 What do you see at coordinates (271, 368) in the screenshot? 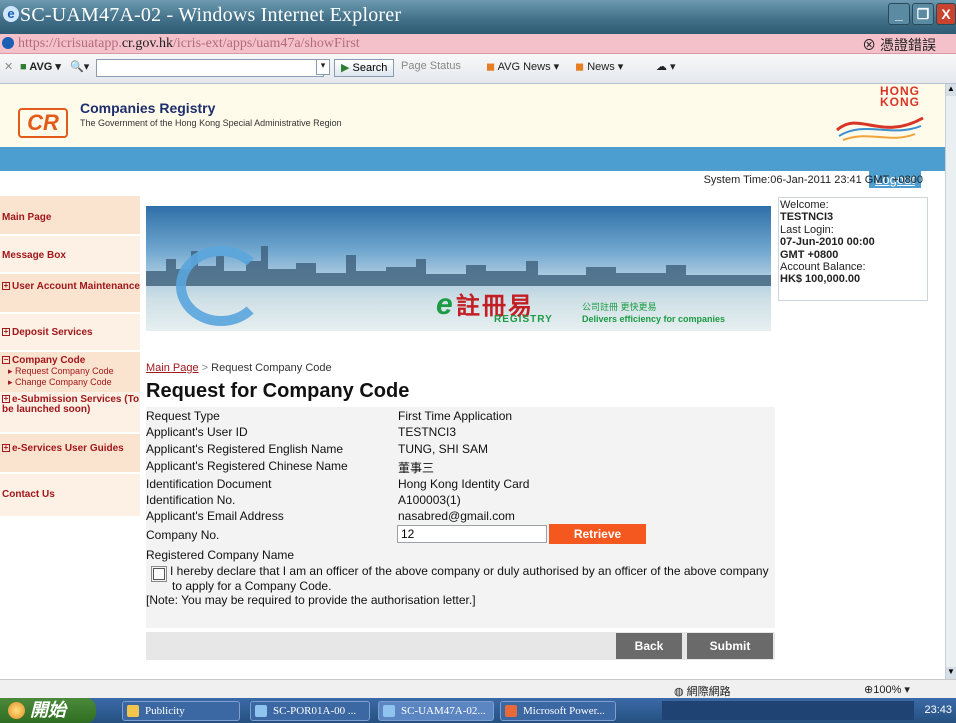
I see `breadcrumb-current: Request Company Code` at bounding box center [271, 368].